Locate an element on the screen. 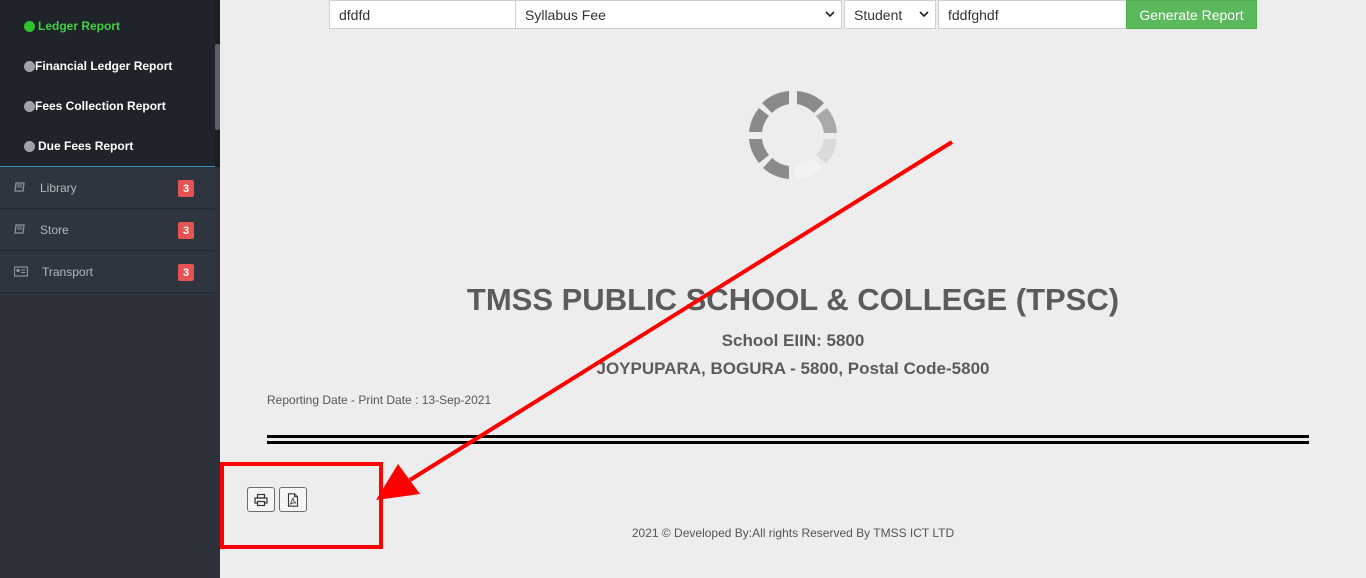 This screenshot has width=1366, height=578. sidebar-item-label: Transport is located at coordinates (67, 272).